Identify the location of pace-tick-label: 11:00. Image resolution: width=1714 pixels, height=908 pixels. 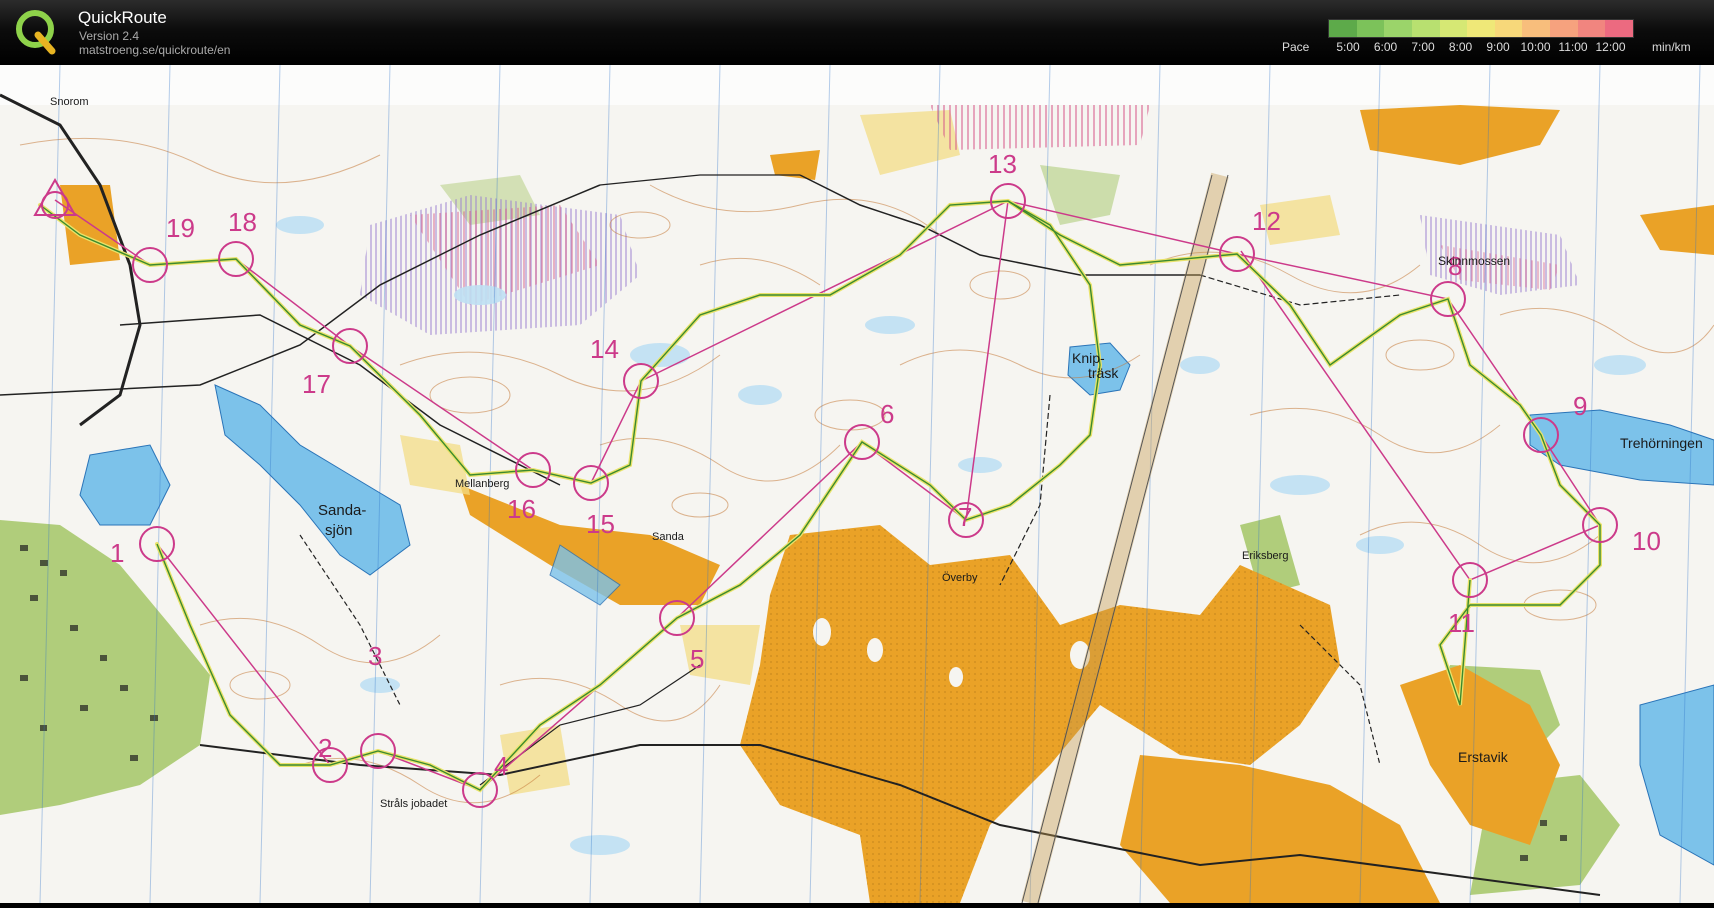
(1573, 47).